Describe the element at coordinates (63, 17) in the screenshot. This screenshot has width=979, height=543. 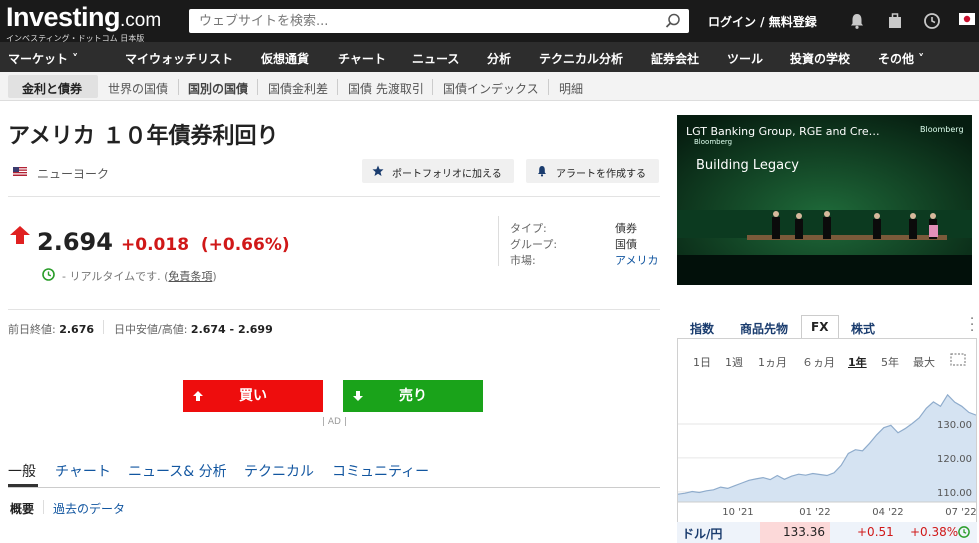
I see `logo-main-text: Investing` at that location.